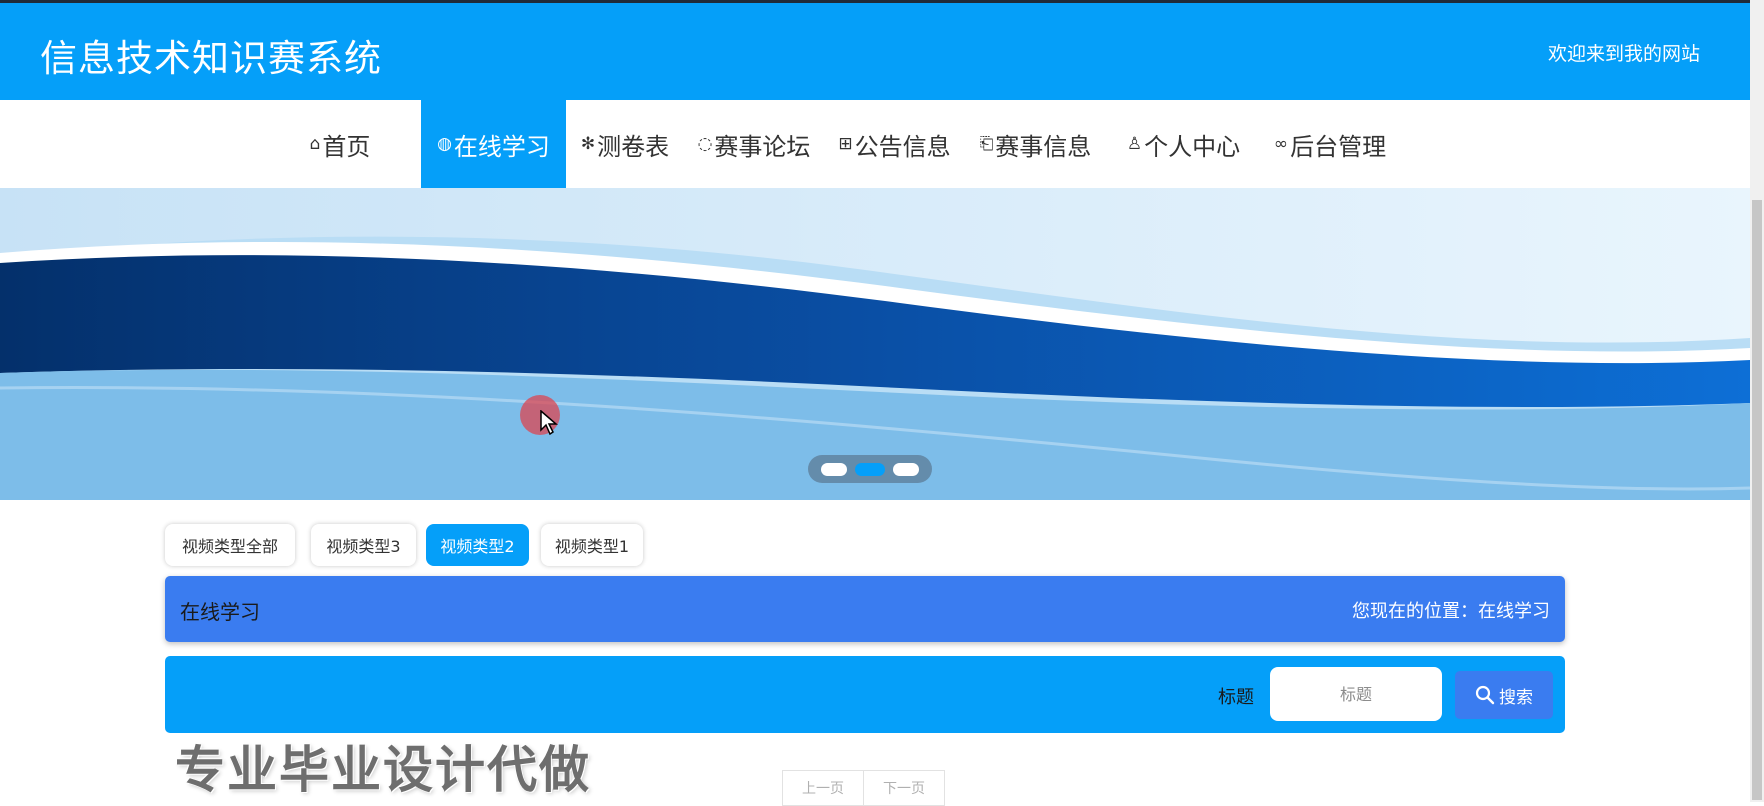 The height and width of the screenshot is (806, 1764). Describe the element at coordinates (882, 1) in the screenshot. I see `window-top-edge` at that location.